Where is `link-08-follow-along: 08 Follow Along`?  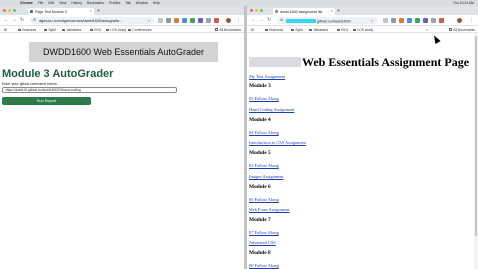 link-08-follow-along: 08 Follow Along is located at coordinates (264, 265).